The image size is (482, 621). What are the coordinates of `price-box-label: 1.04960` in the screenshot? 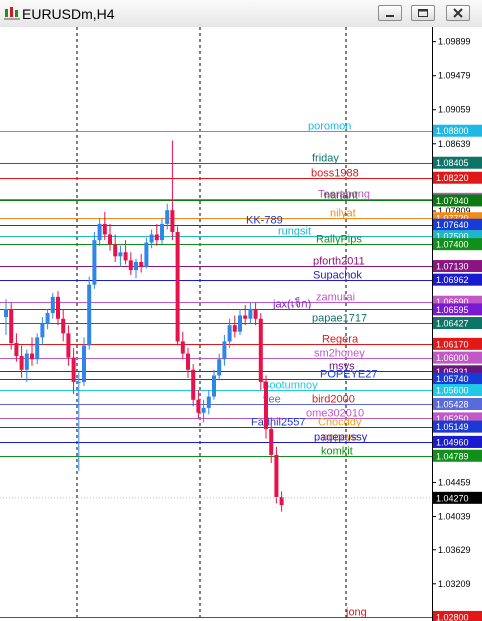 It's located at (452, 442).